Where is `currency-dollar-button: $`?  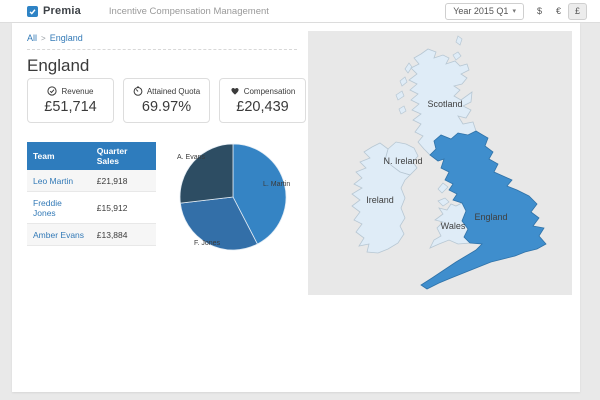
currency-dollar-button: $ is located at coordinates (539, 11).